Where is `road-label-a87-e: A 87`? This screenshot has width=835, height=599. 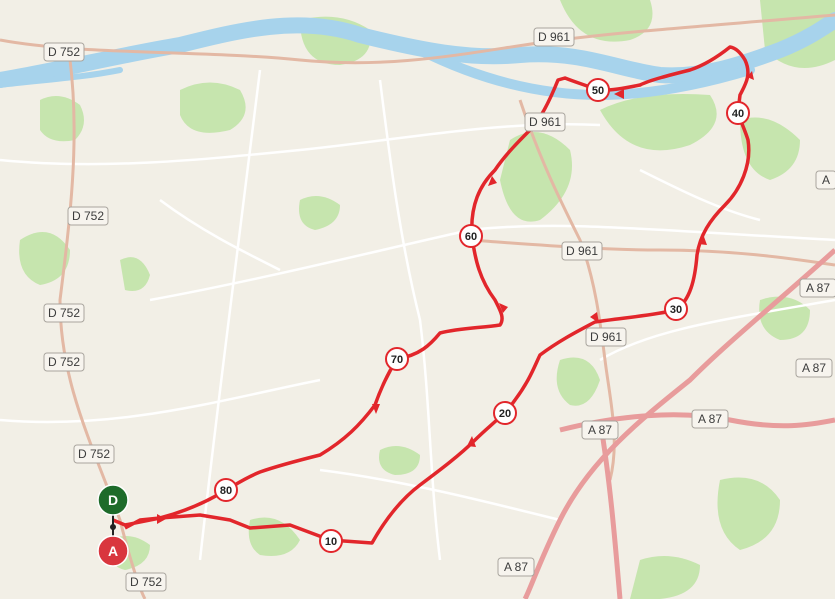
road-label-a87-e: A 87 is located at coordinates (516, 567).